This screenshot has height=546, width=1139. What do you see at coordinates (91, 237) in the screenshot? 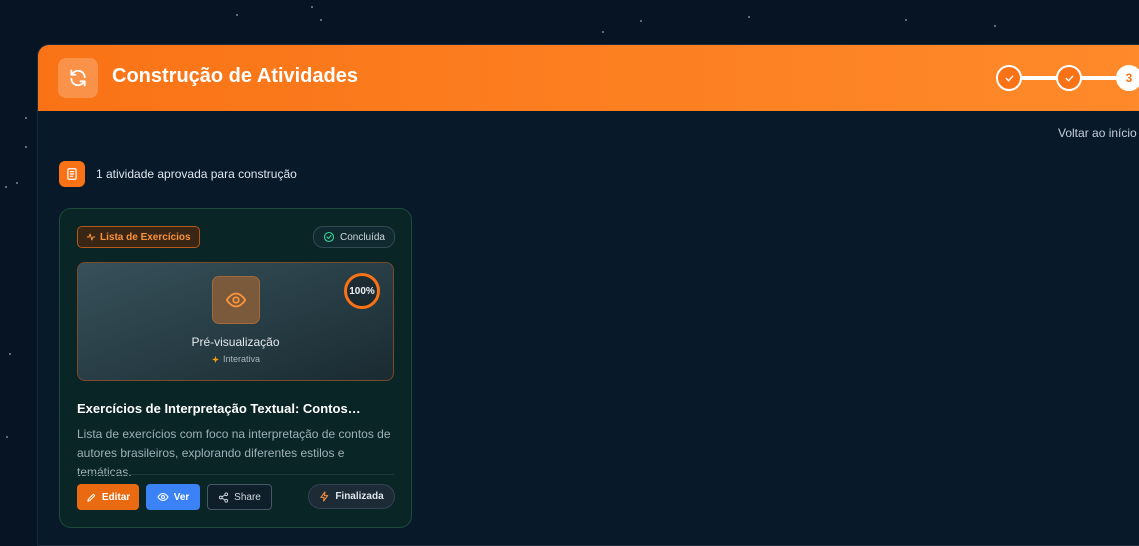
I see `activity-pulse-icon` at bounding box center [91, 237].